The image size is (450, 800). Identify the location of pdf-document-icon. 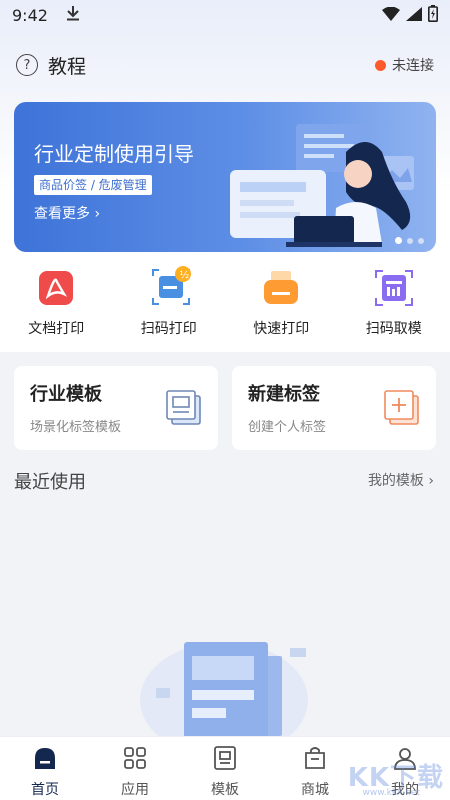
(56, 288).